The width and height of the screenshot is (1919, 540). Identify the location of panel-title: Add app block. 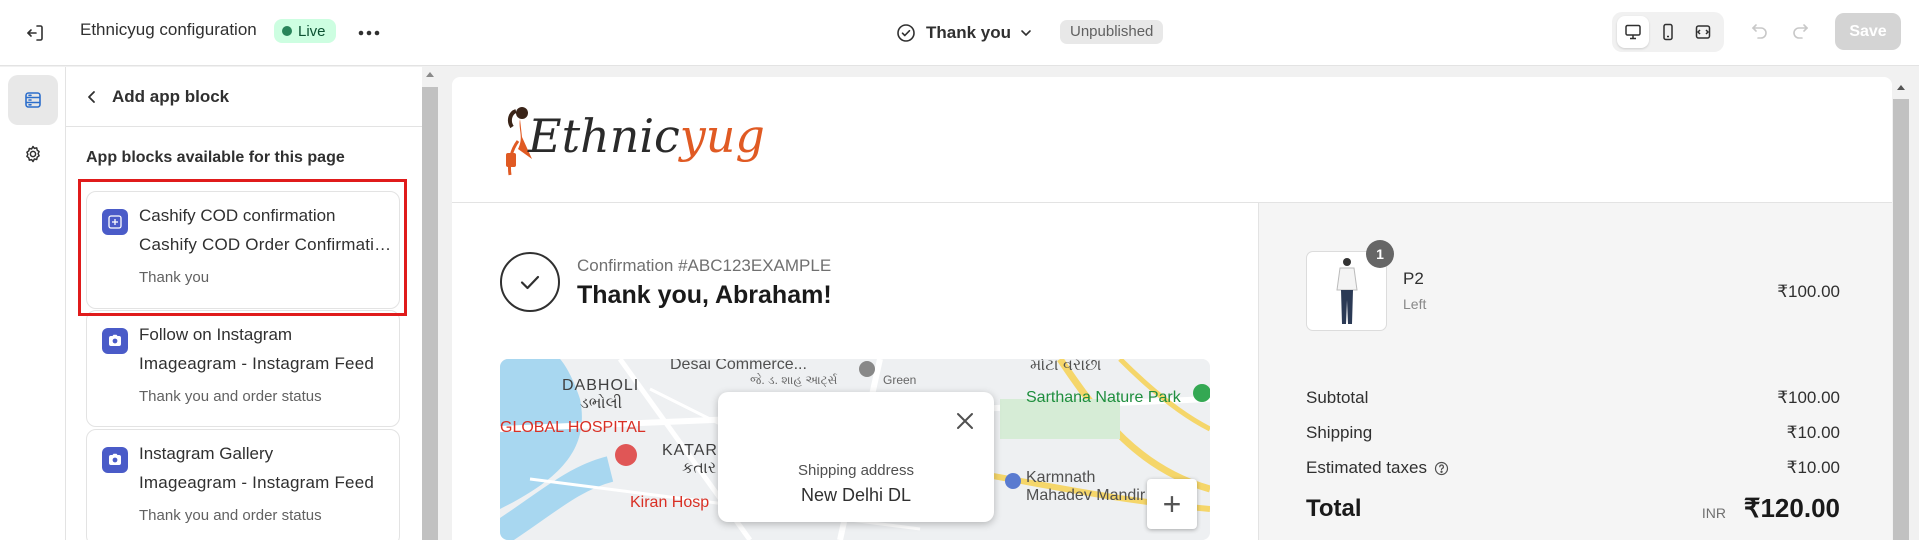
(171, 96).